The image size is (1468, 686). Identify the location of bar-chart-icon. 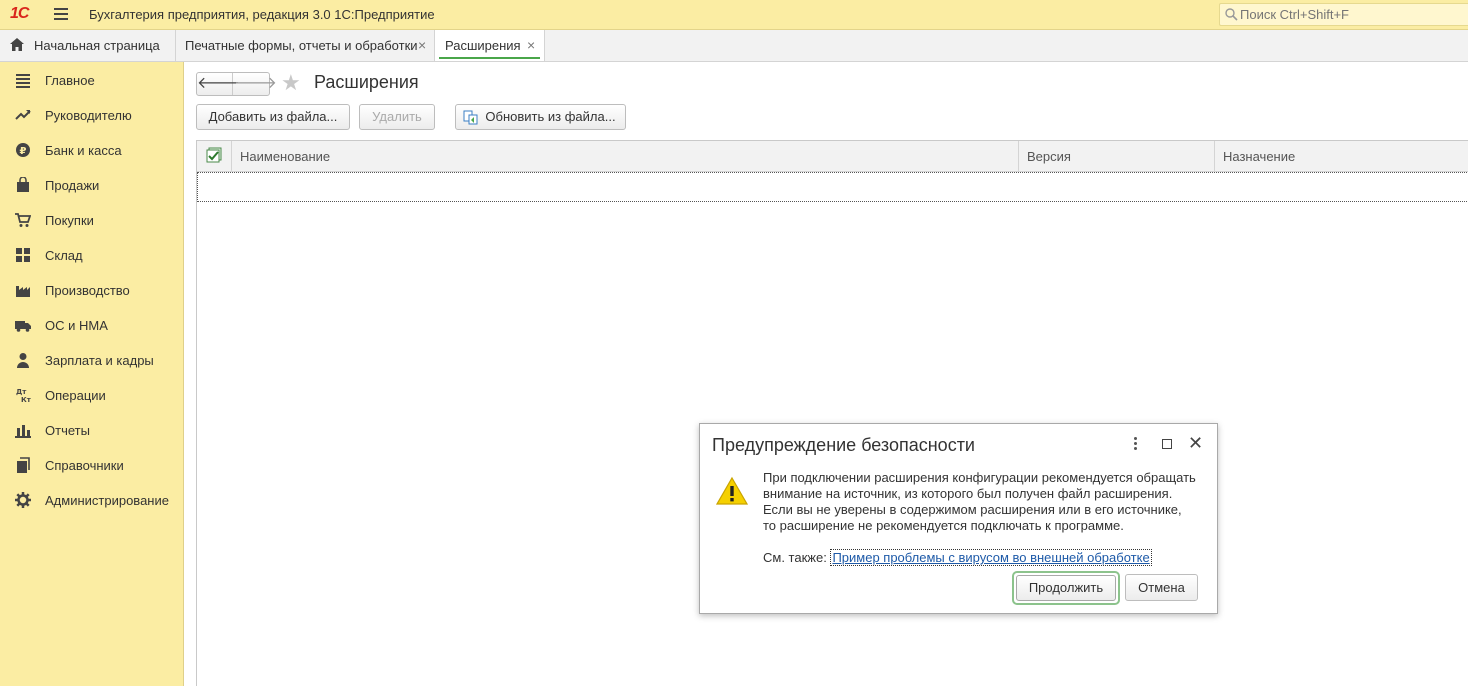
(23, 431).